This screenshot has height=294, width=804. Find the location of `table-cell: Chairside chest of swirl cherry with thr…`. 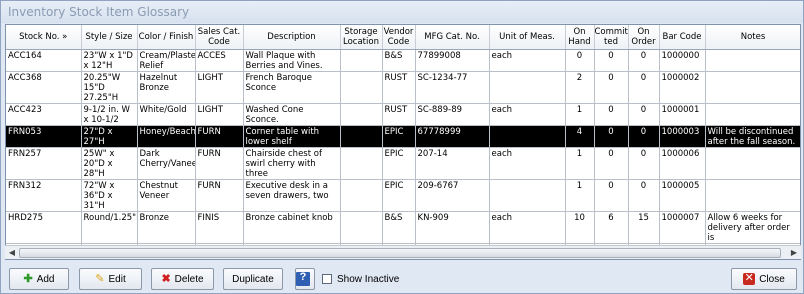

table-cell: Chairside chest of swirl cherry with thr… is located at coordinates (292, 163).